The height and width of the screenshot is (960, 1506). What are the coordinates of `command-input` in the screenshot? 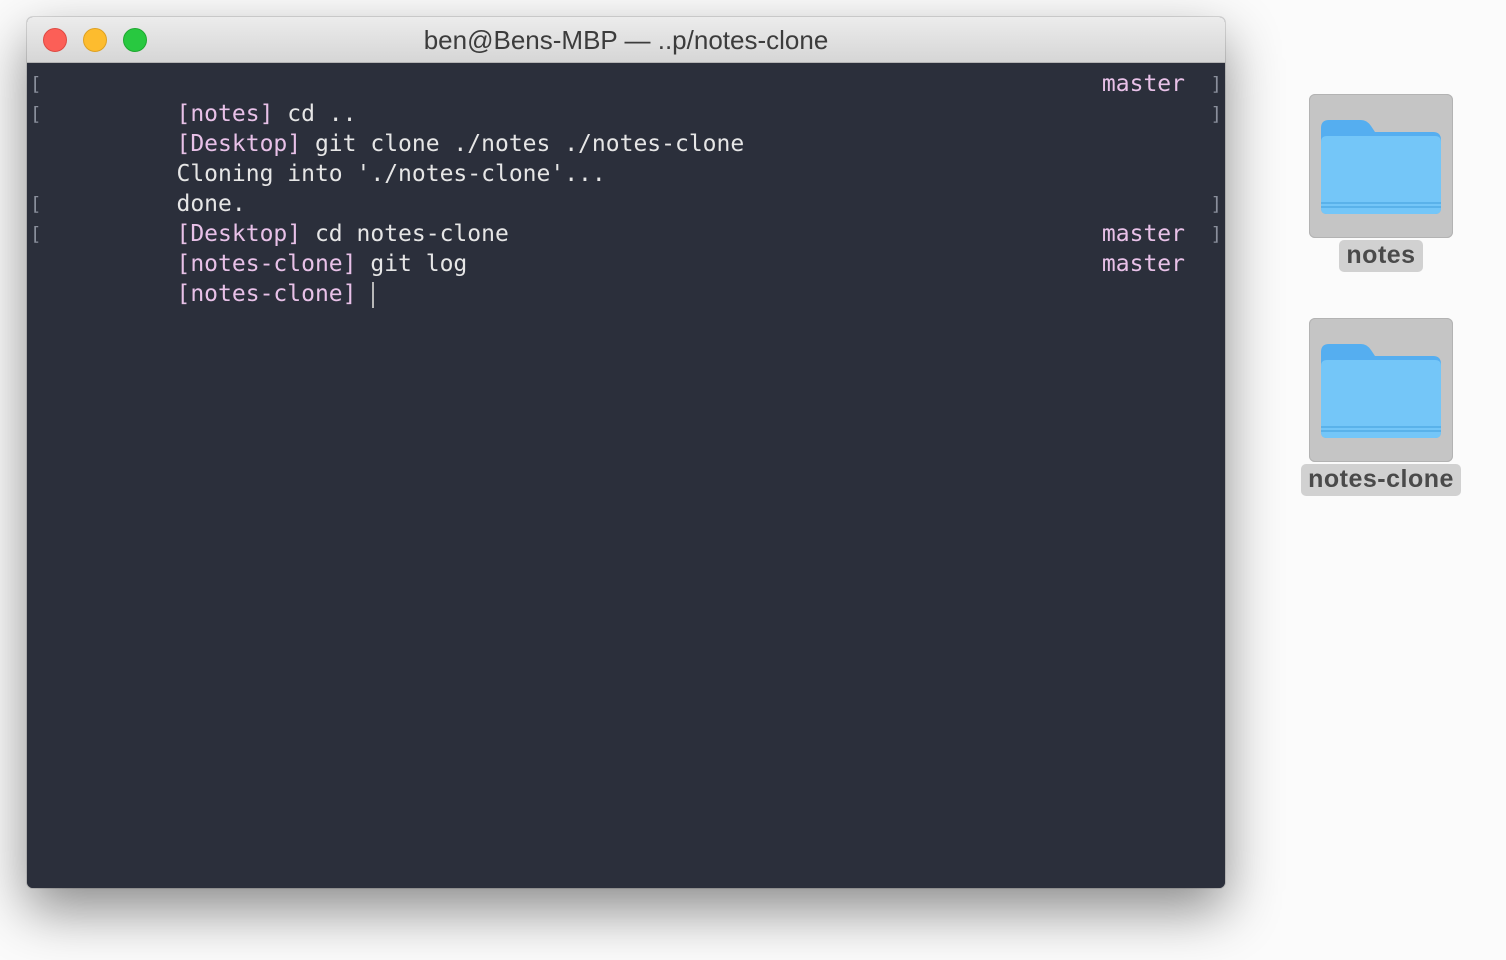 It's located at (364, 294).